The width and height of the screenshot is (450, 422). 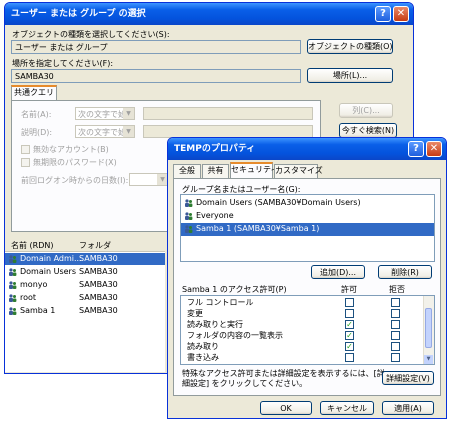 What do you see at coordinates (307, 357) in the screenshot?
I see `permission-row: 書き込み` at bounding box center [307, 357].